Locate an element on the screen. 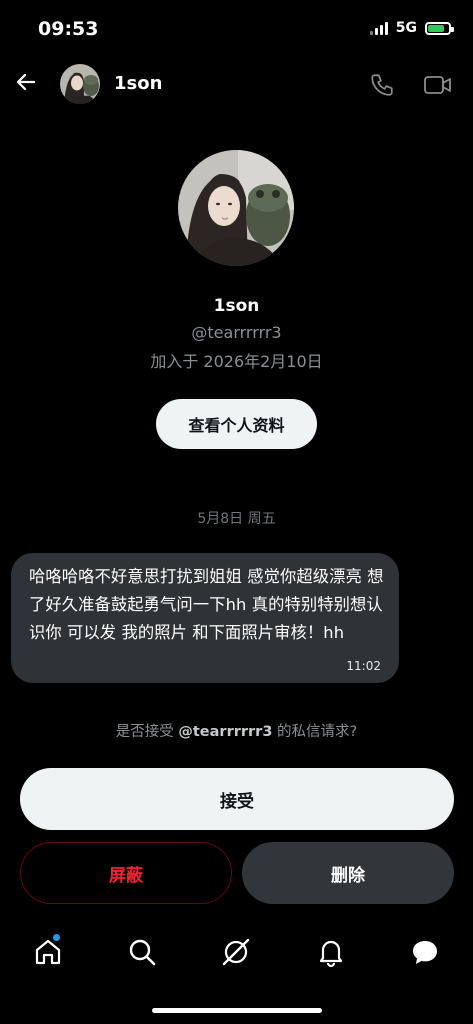 The height and width of the screenshot is (1024, 473). home-indicator is located at coordinates (237, 1010).